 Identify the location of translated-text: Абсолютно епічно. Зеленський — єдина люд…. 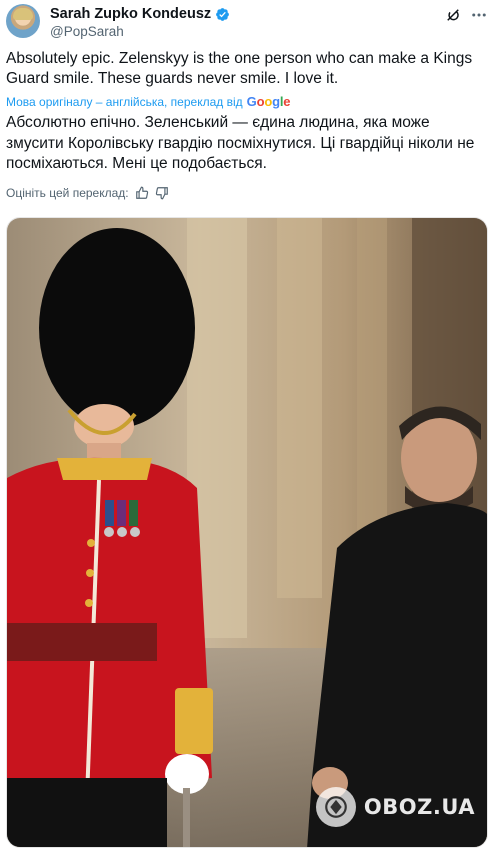
(240, 143).